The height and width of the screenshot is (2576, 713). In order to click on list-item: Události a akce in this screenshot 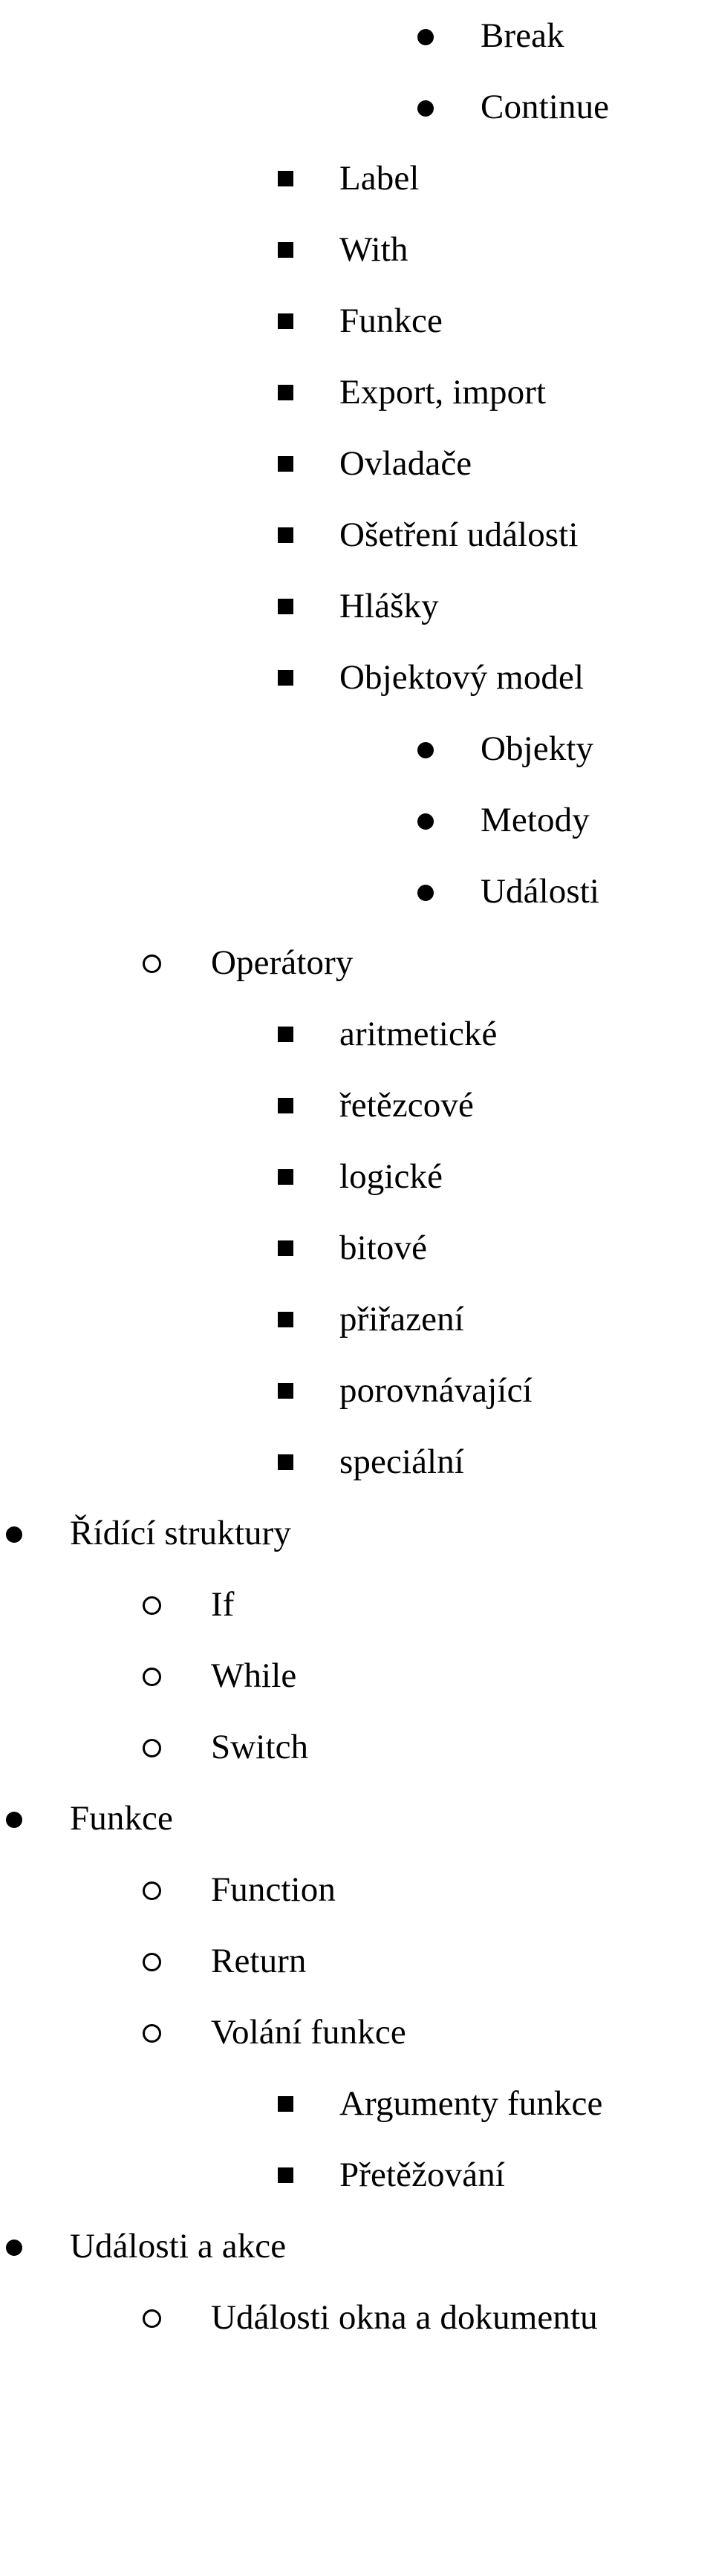, I will do `click(356, 2246)`.